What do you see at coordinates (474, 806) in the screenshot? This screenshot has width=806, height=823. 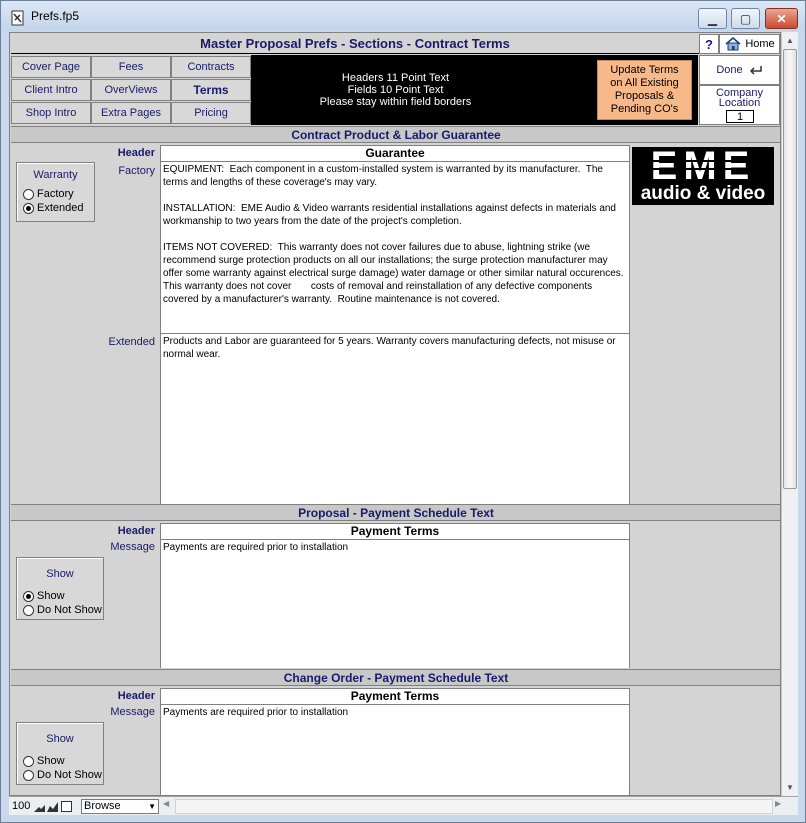 I see `horizontal-scrollbar` at bounding box center [474, 806].